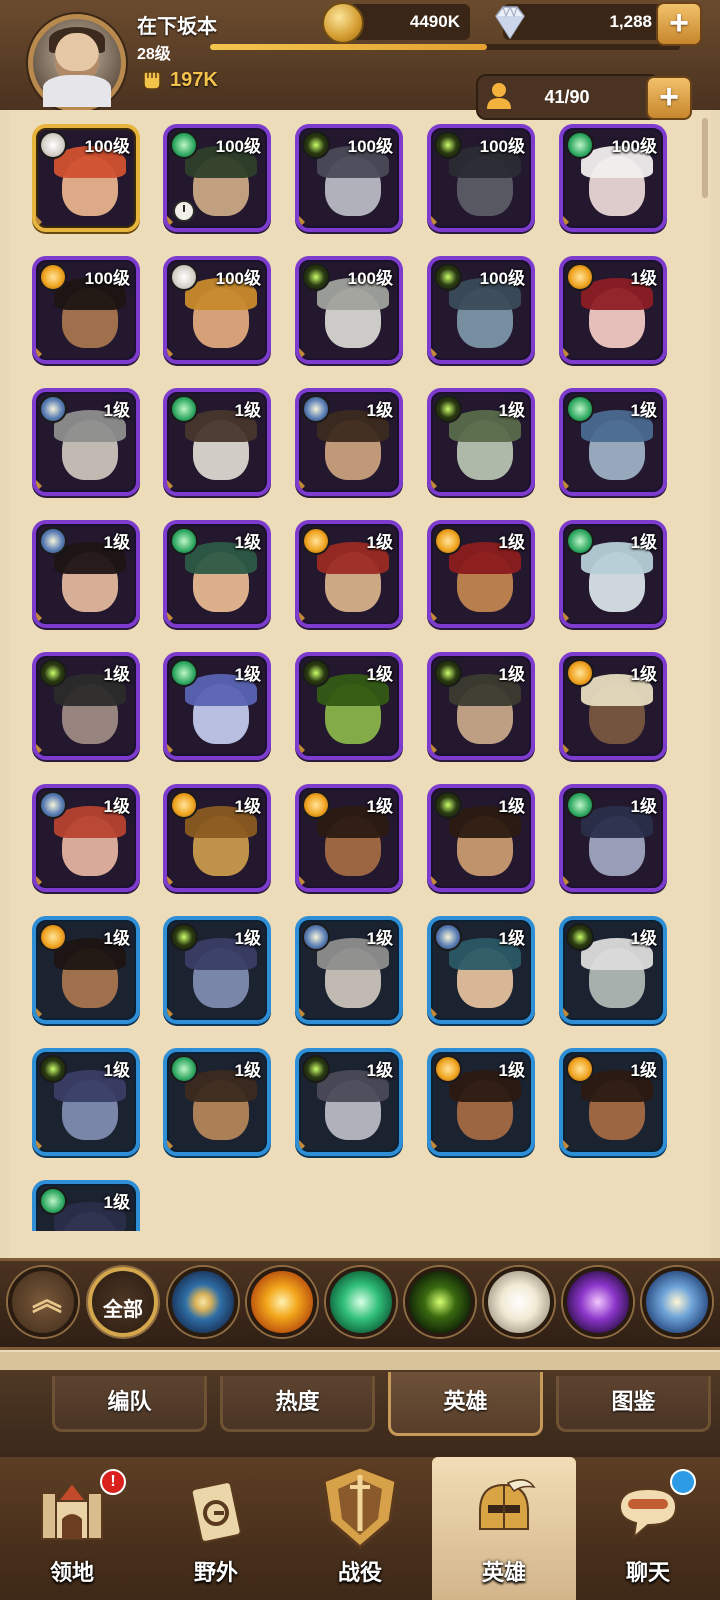  I want to click on filter-graveborn-icon, so click(440, 1302).